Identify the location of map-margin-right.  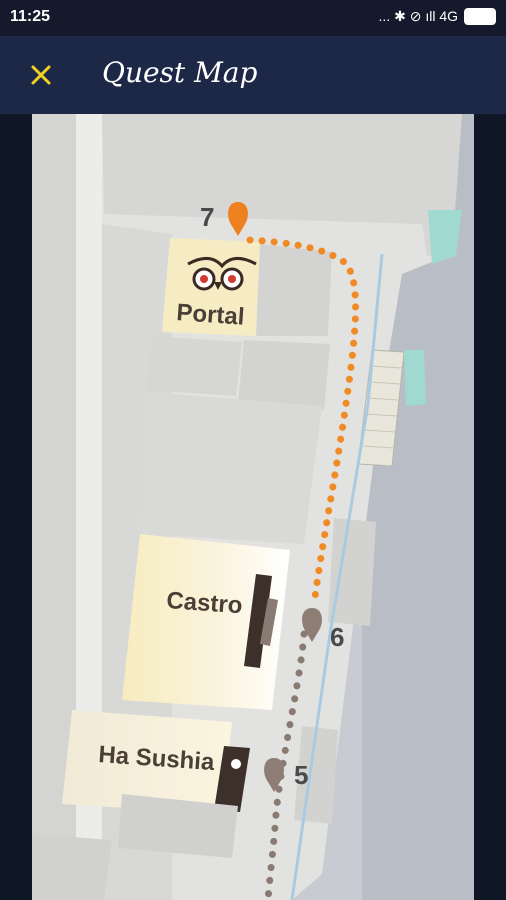
(490, 507).